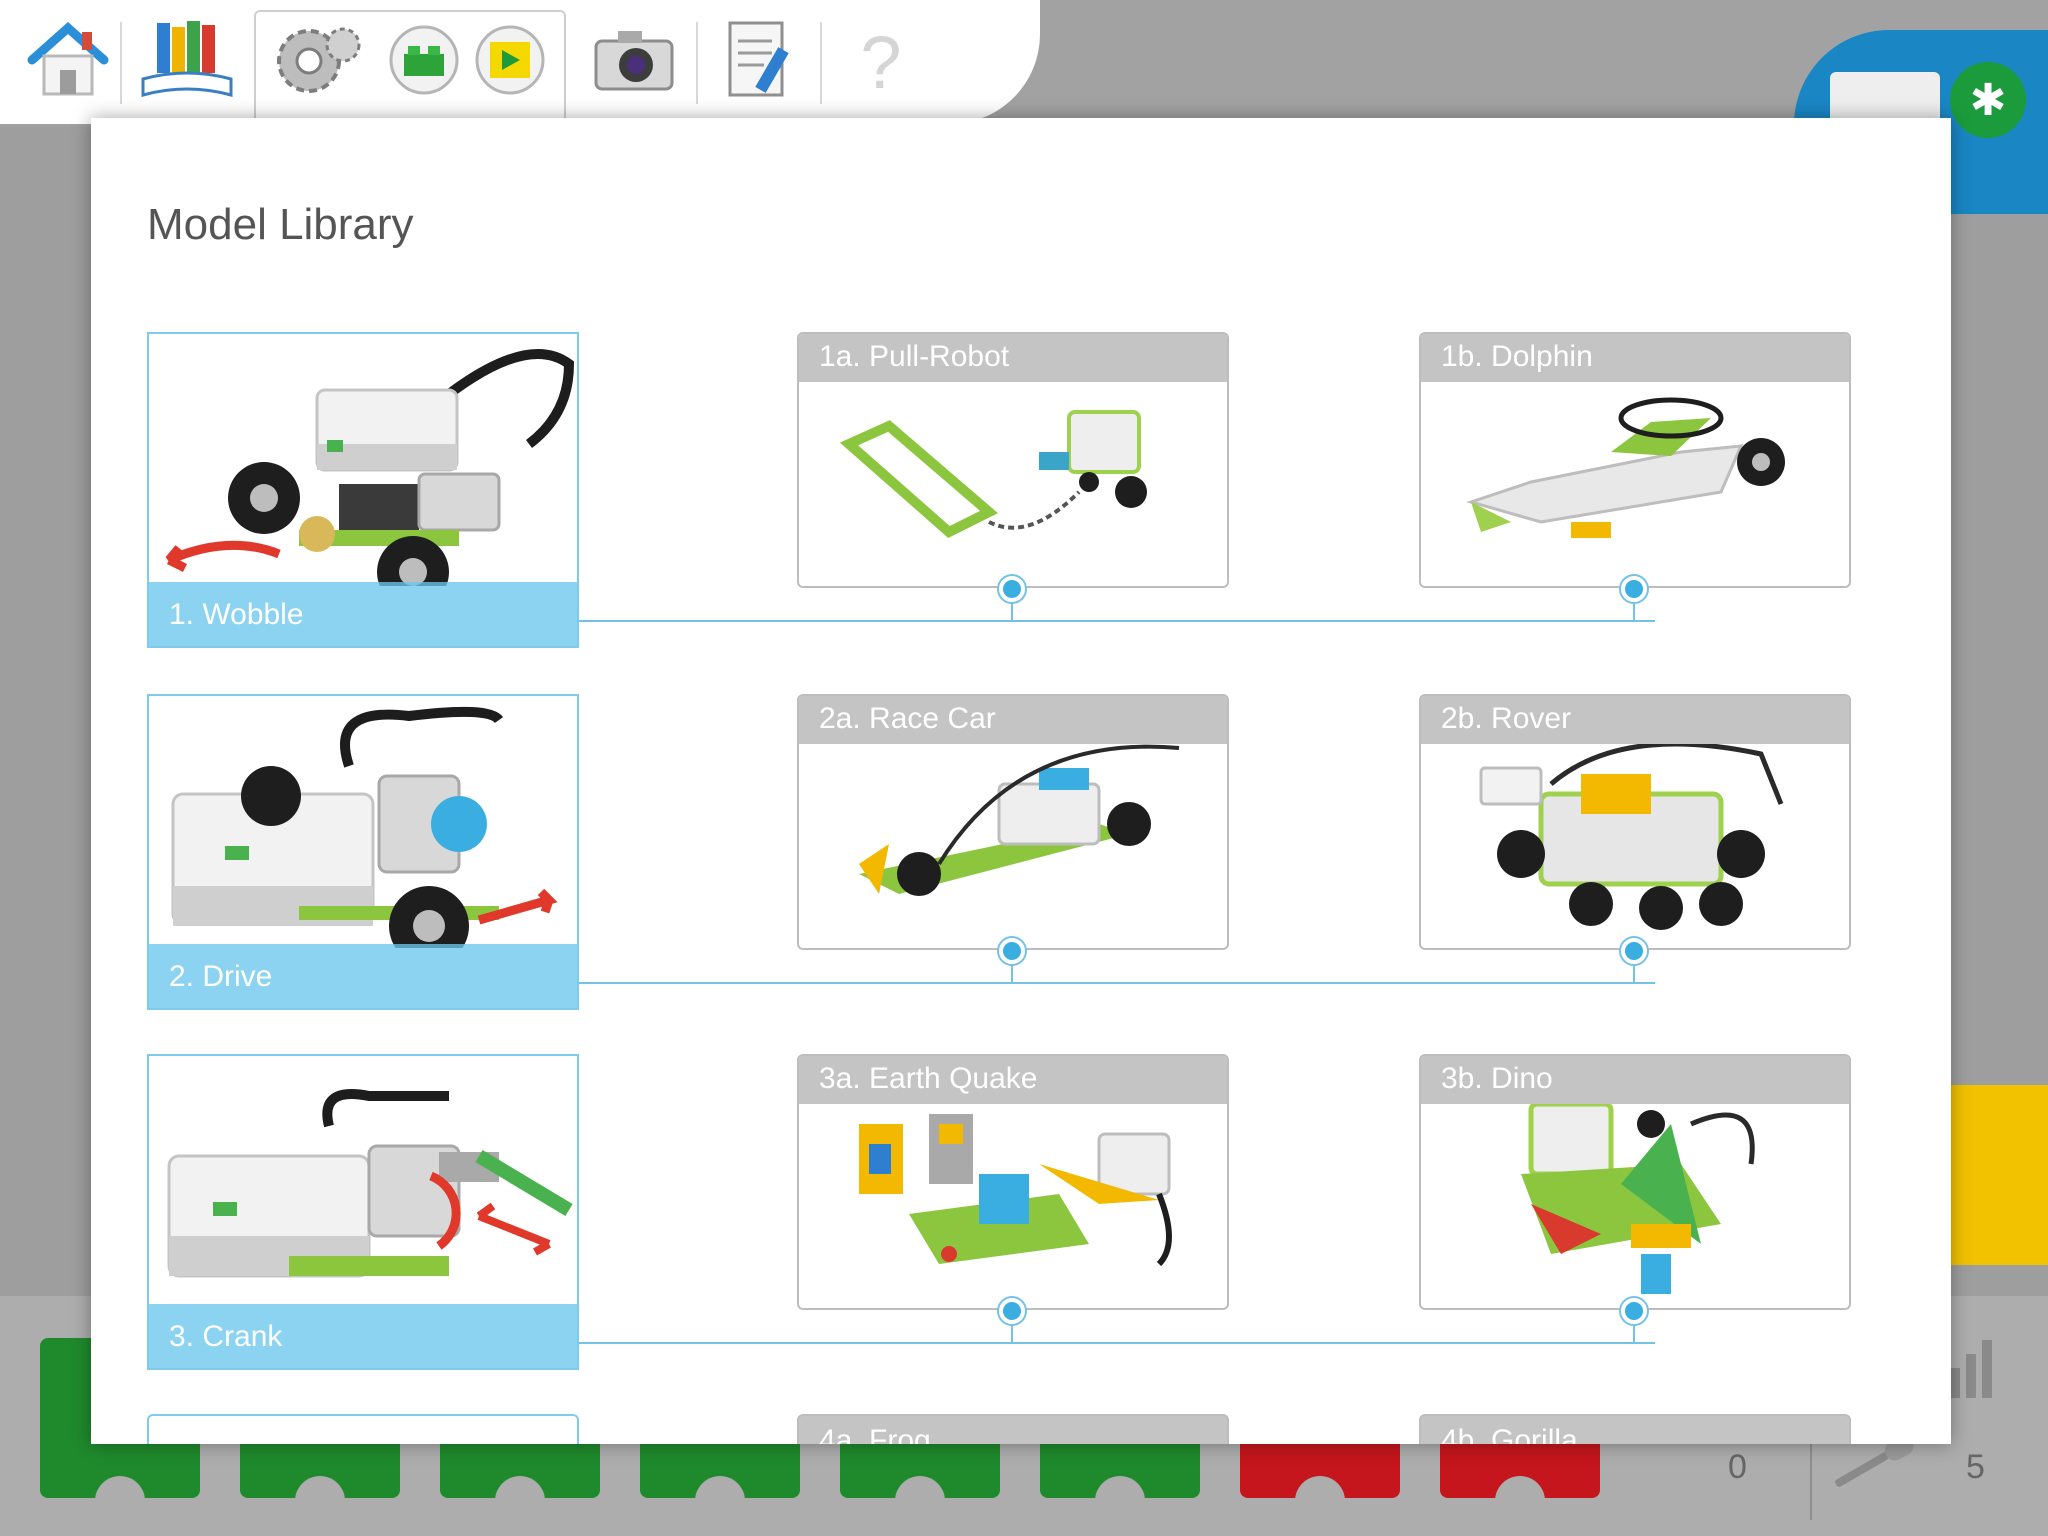 The height and width of the screenshot is (1536, 2048). Describe the element at coordinates (1635, 1429) in the screenshot. I see `variant-card-gorilla: 4b. Gorilla` at that location.